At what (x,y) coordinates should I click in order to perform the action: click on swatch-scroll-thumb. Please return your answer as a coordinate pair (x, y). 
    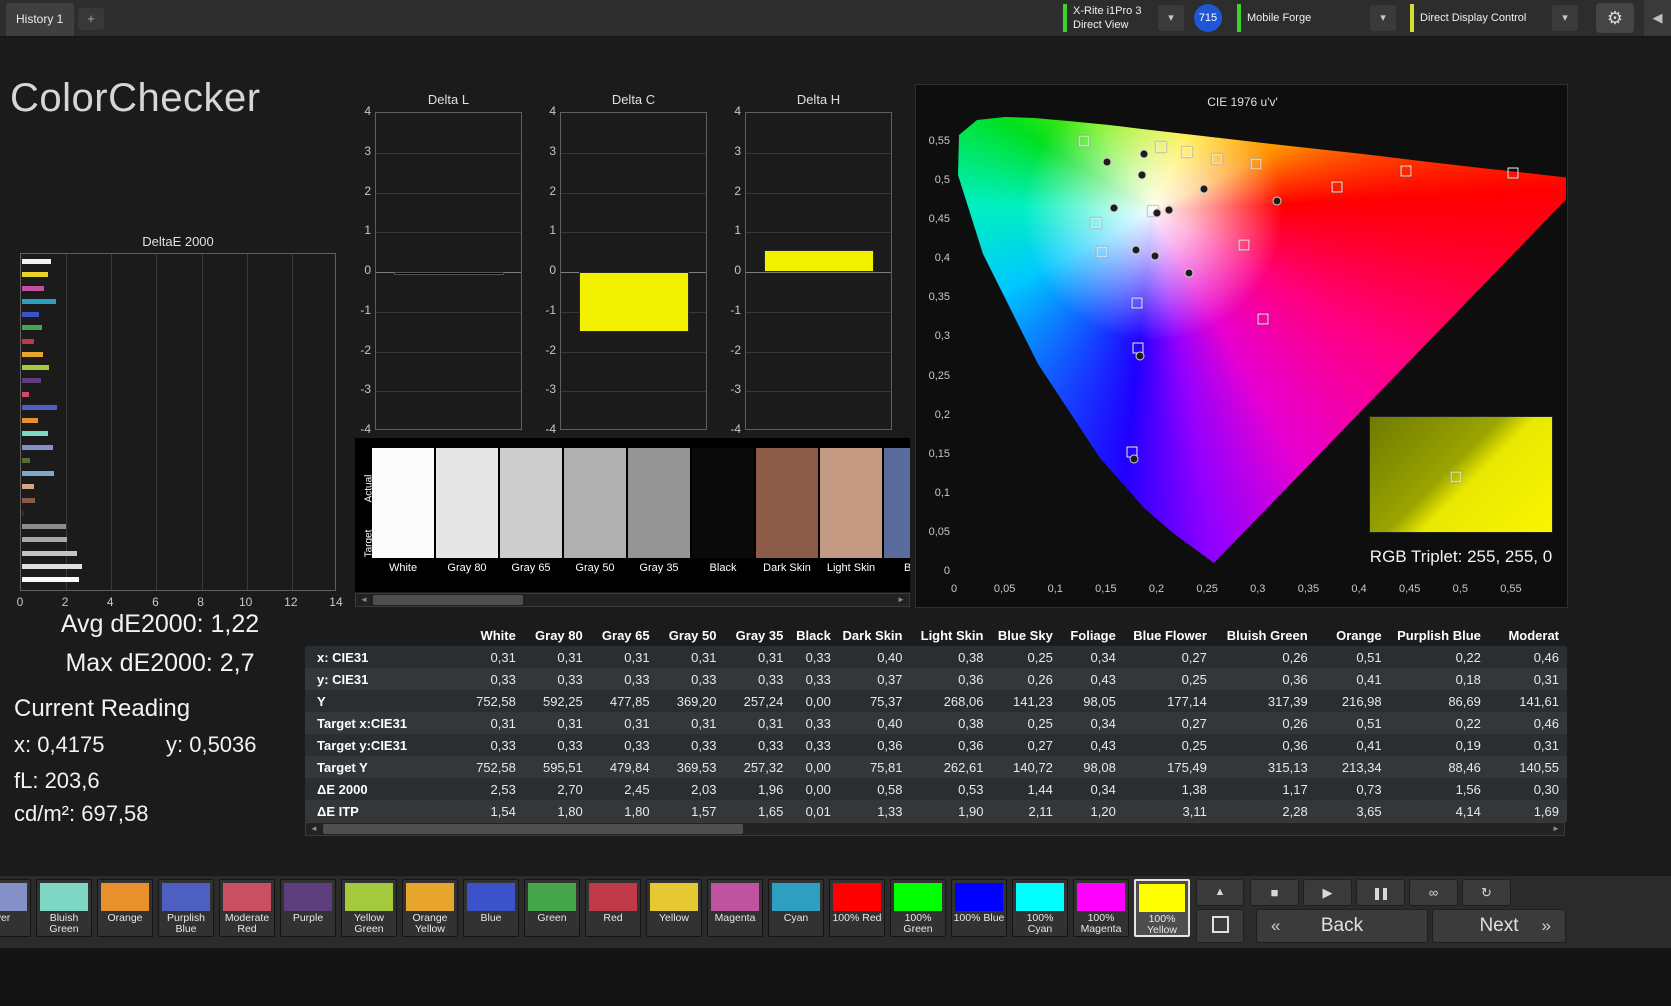
    Looking at the image, I should click on (448, 600).